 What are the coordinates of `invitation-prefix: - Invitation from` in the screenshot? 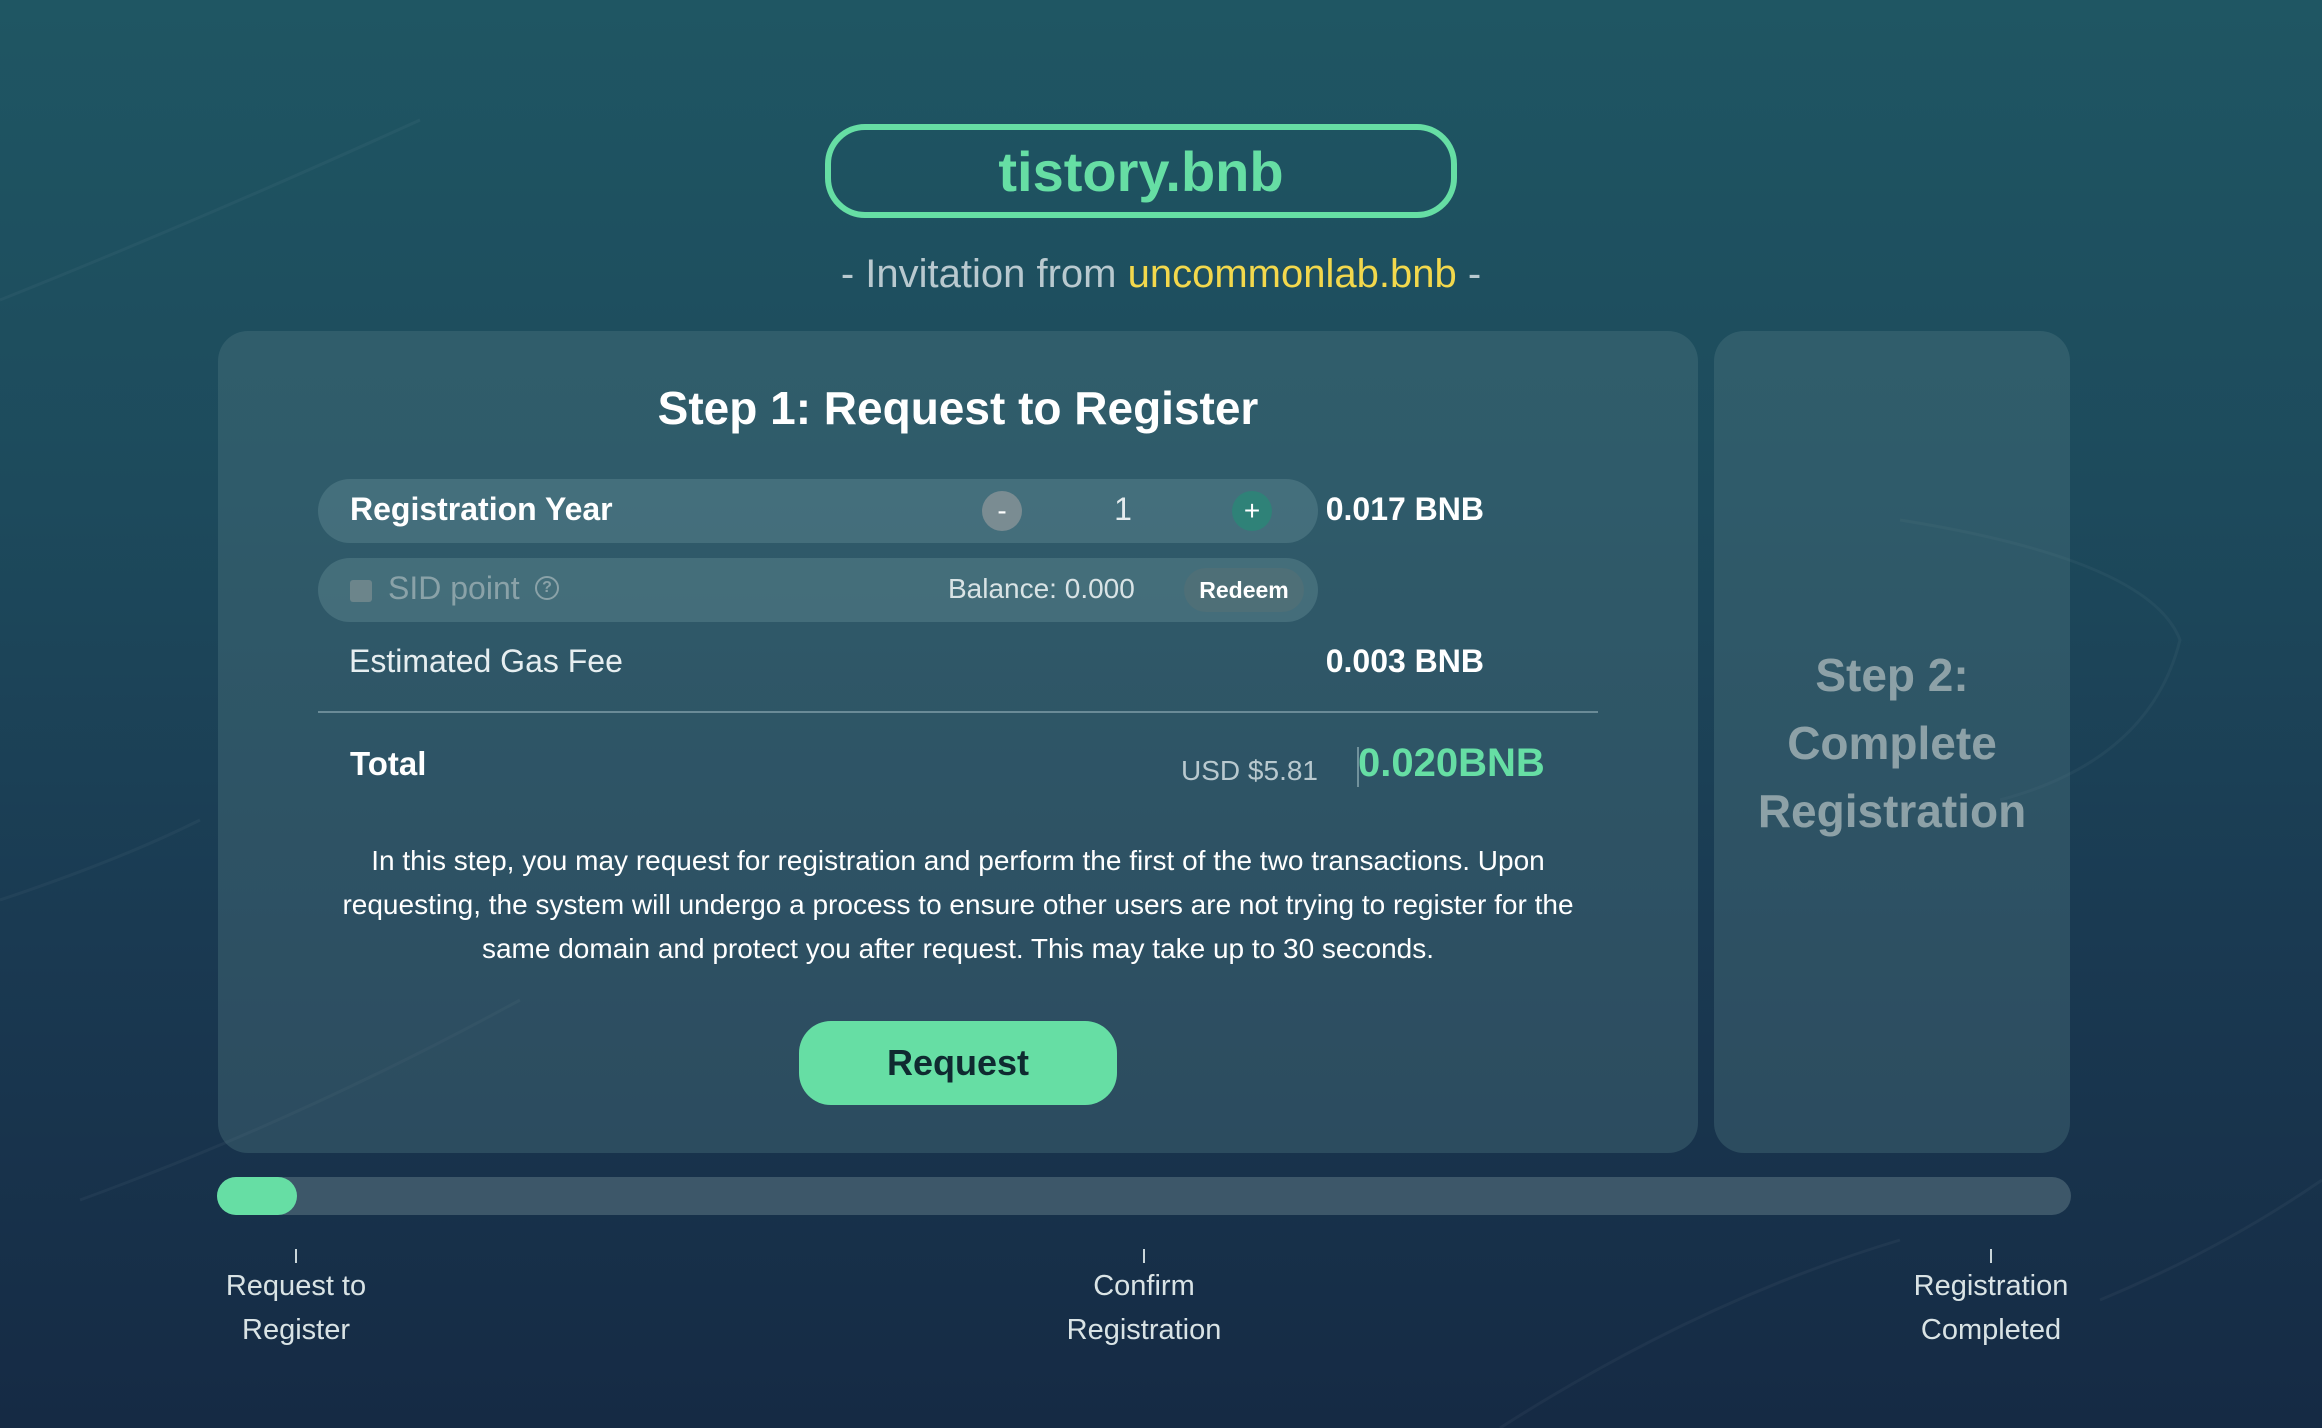 It's located at (978, 274).